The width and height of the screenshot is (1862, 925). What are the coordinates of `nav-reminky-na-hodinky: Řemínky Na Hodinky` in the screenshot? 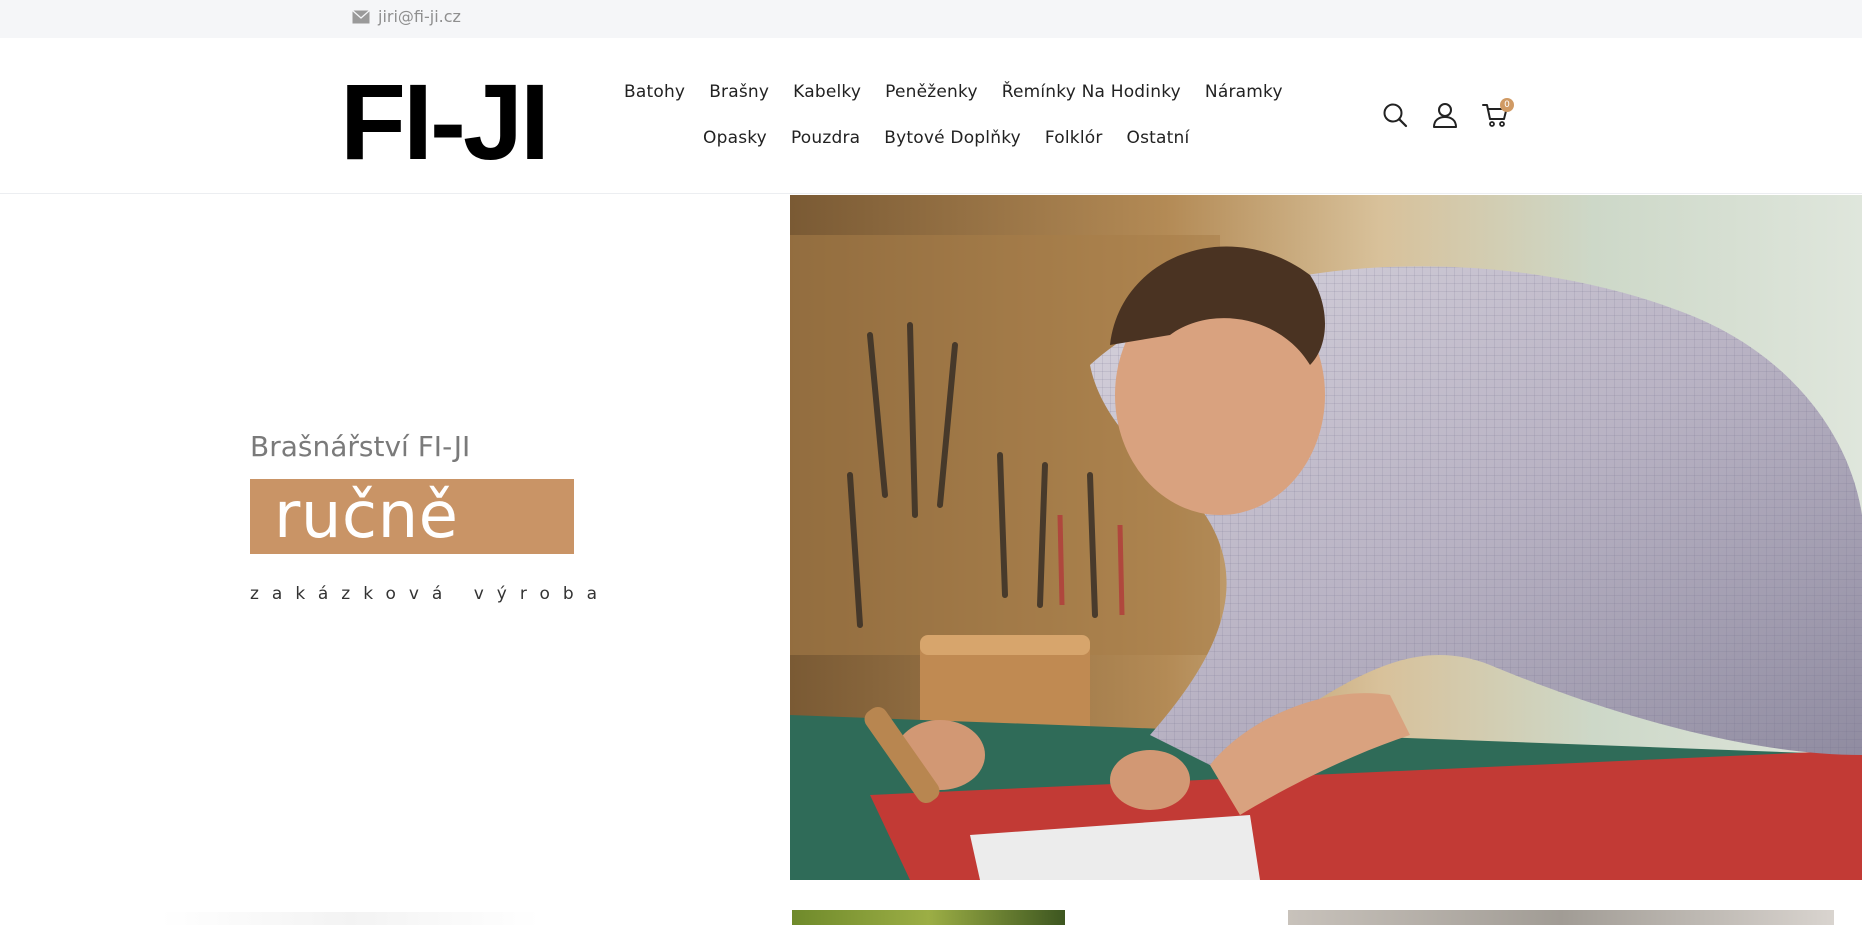 It's located at (1091, 92).